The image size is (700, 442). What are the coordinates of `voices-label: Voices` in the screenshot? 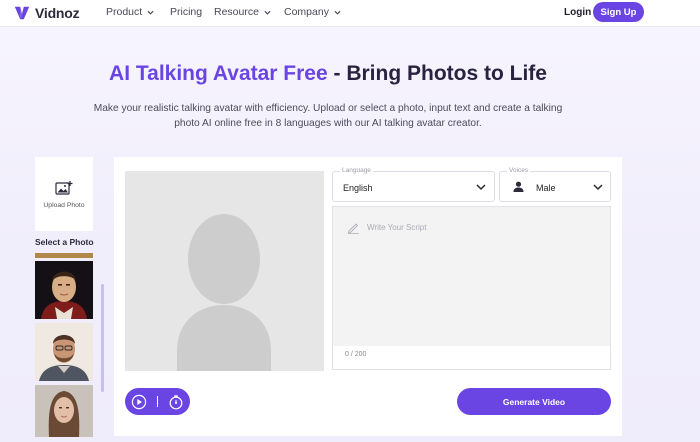 It's located at (519, 170).